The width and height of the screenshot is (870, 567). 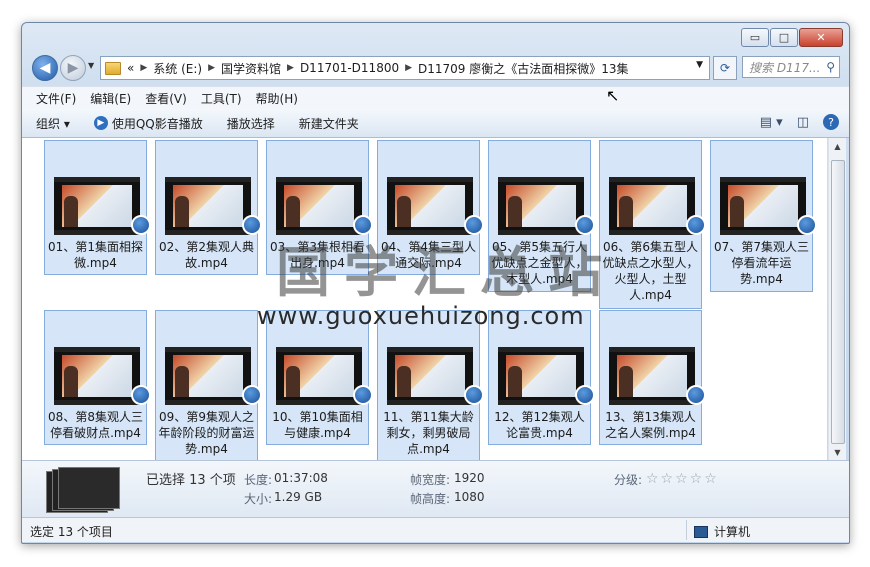 I want to click on file-item: 11、第11集大龄剩女，剩男破局点.mp4, so click(x=430, y=386).